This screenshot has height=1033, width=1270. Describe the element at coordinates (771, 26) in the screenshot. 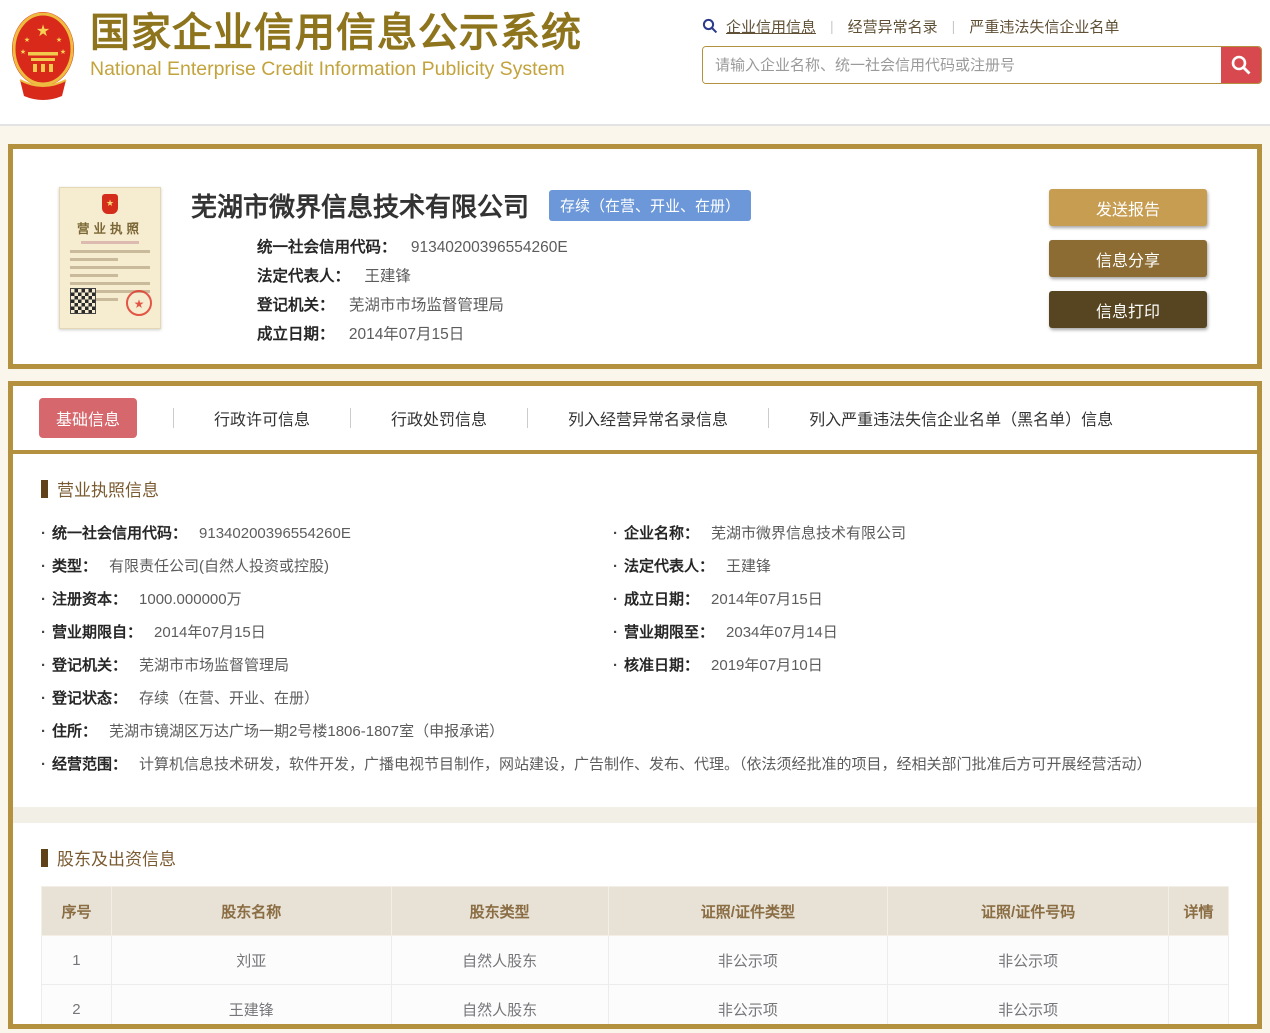

I see `nav-link-enterprise-credit: 企业信用信息` at that location.